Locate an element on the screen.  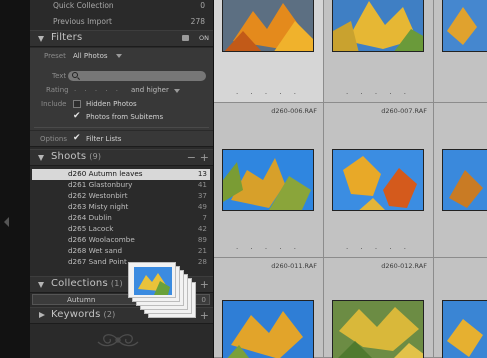
collection-count: 0 is located at coordinates (203, 299).